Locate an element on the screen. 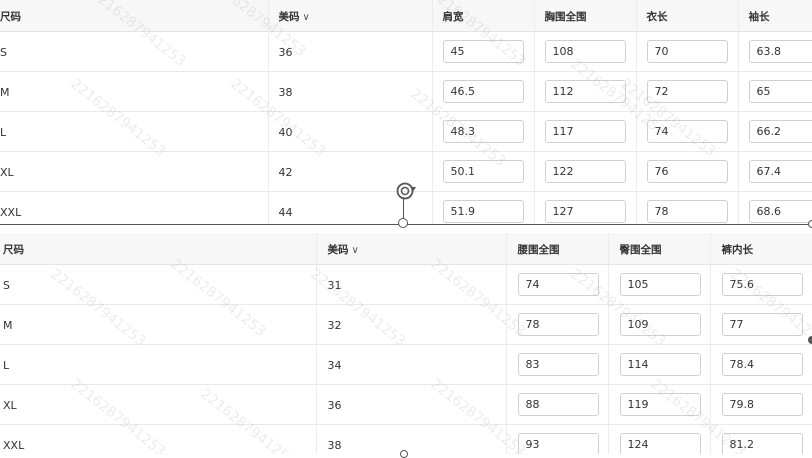 The width and height of the screenshot is (812, 458). us-size-cell: 34 is located at coordinates (411, 364).